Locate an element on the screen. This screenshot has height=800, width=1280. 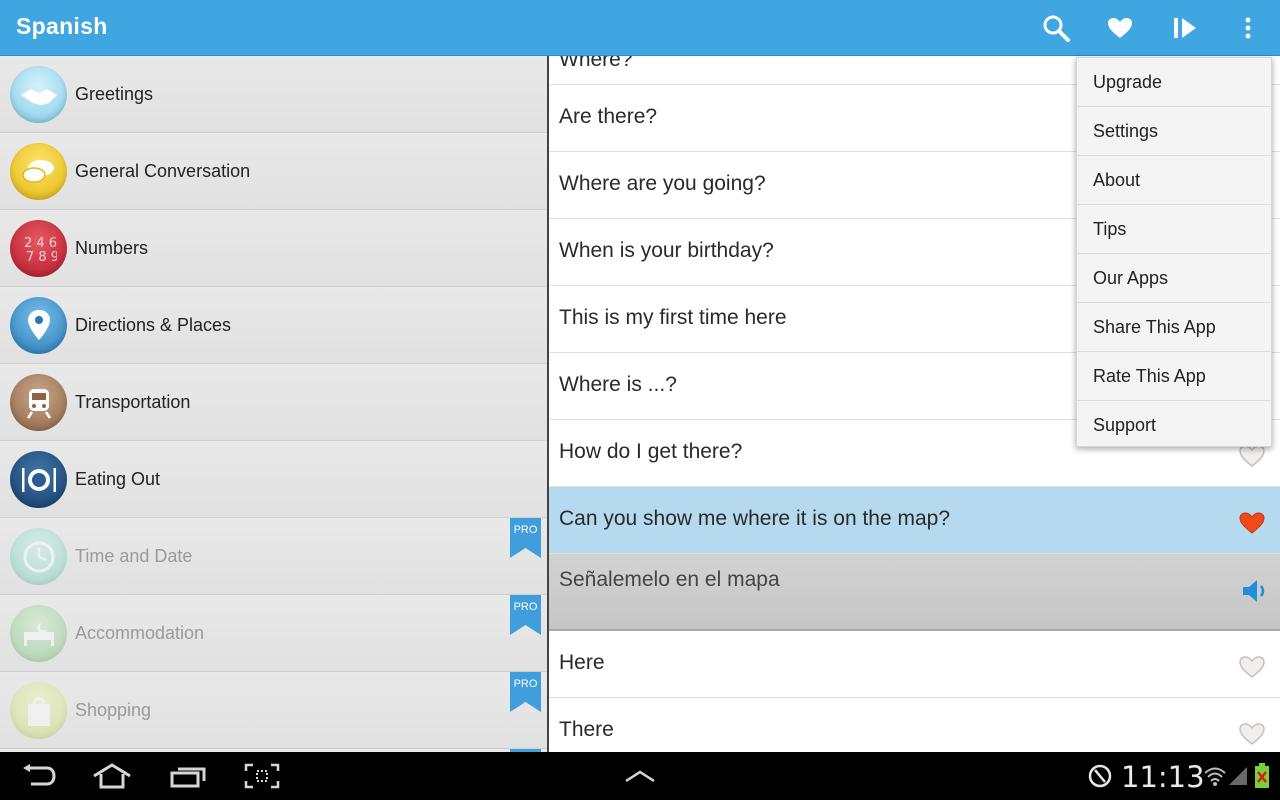
phrase-row: There is located at coordinates (914, 725).